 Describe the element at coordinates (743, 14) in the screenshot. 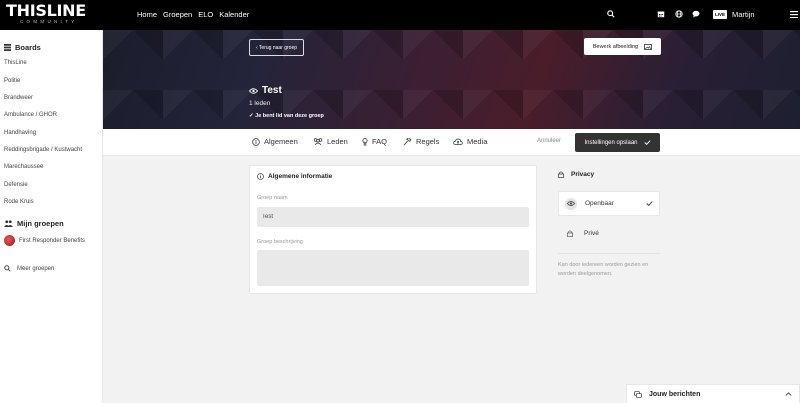

I see `user-name: Martijn` at that location.